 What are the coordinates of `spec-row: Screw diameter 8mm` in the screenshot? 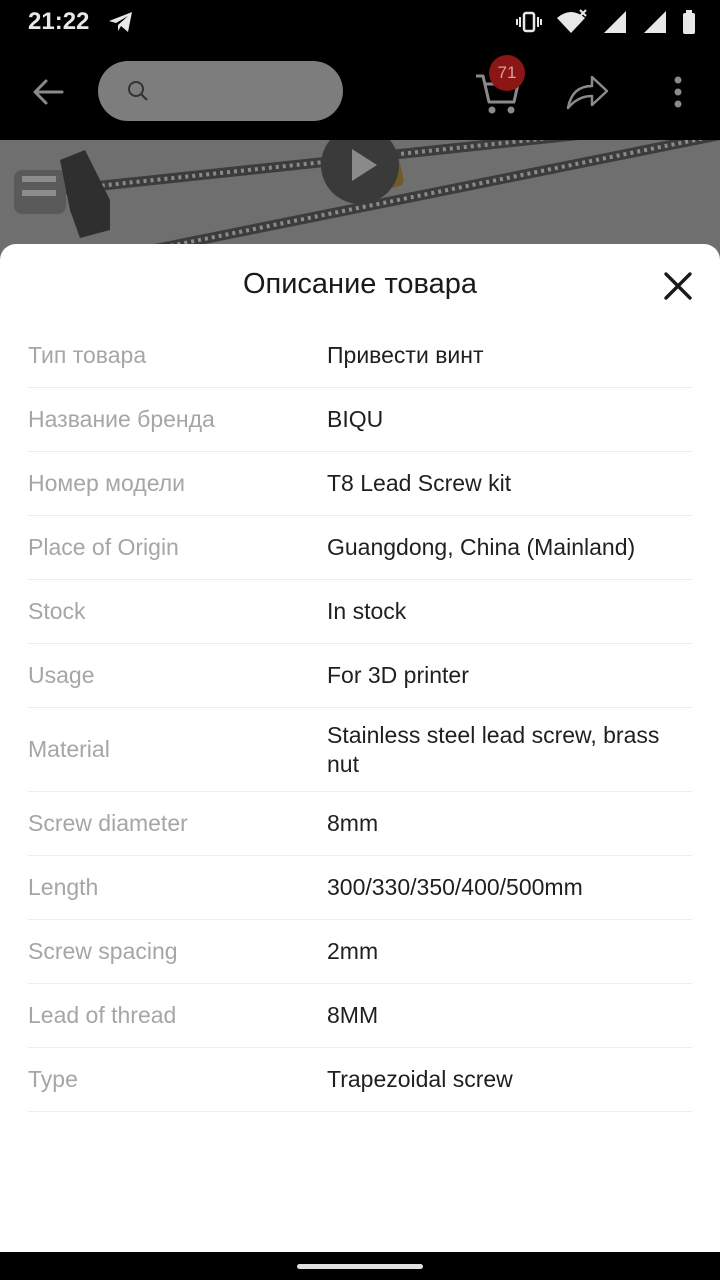 It's located at (360, 824).